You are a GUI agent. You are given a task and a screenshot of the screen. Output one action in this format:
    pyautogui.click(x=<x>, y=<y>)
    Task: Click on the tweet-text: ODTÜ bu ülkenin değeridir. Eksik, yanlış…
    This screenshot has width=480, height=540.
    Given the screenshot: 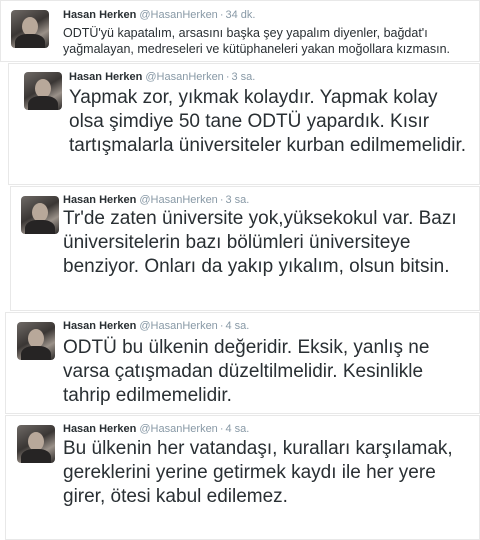 What is the action you would take?
    pyautogui.click(x=246, y=371)
    